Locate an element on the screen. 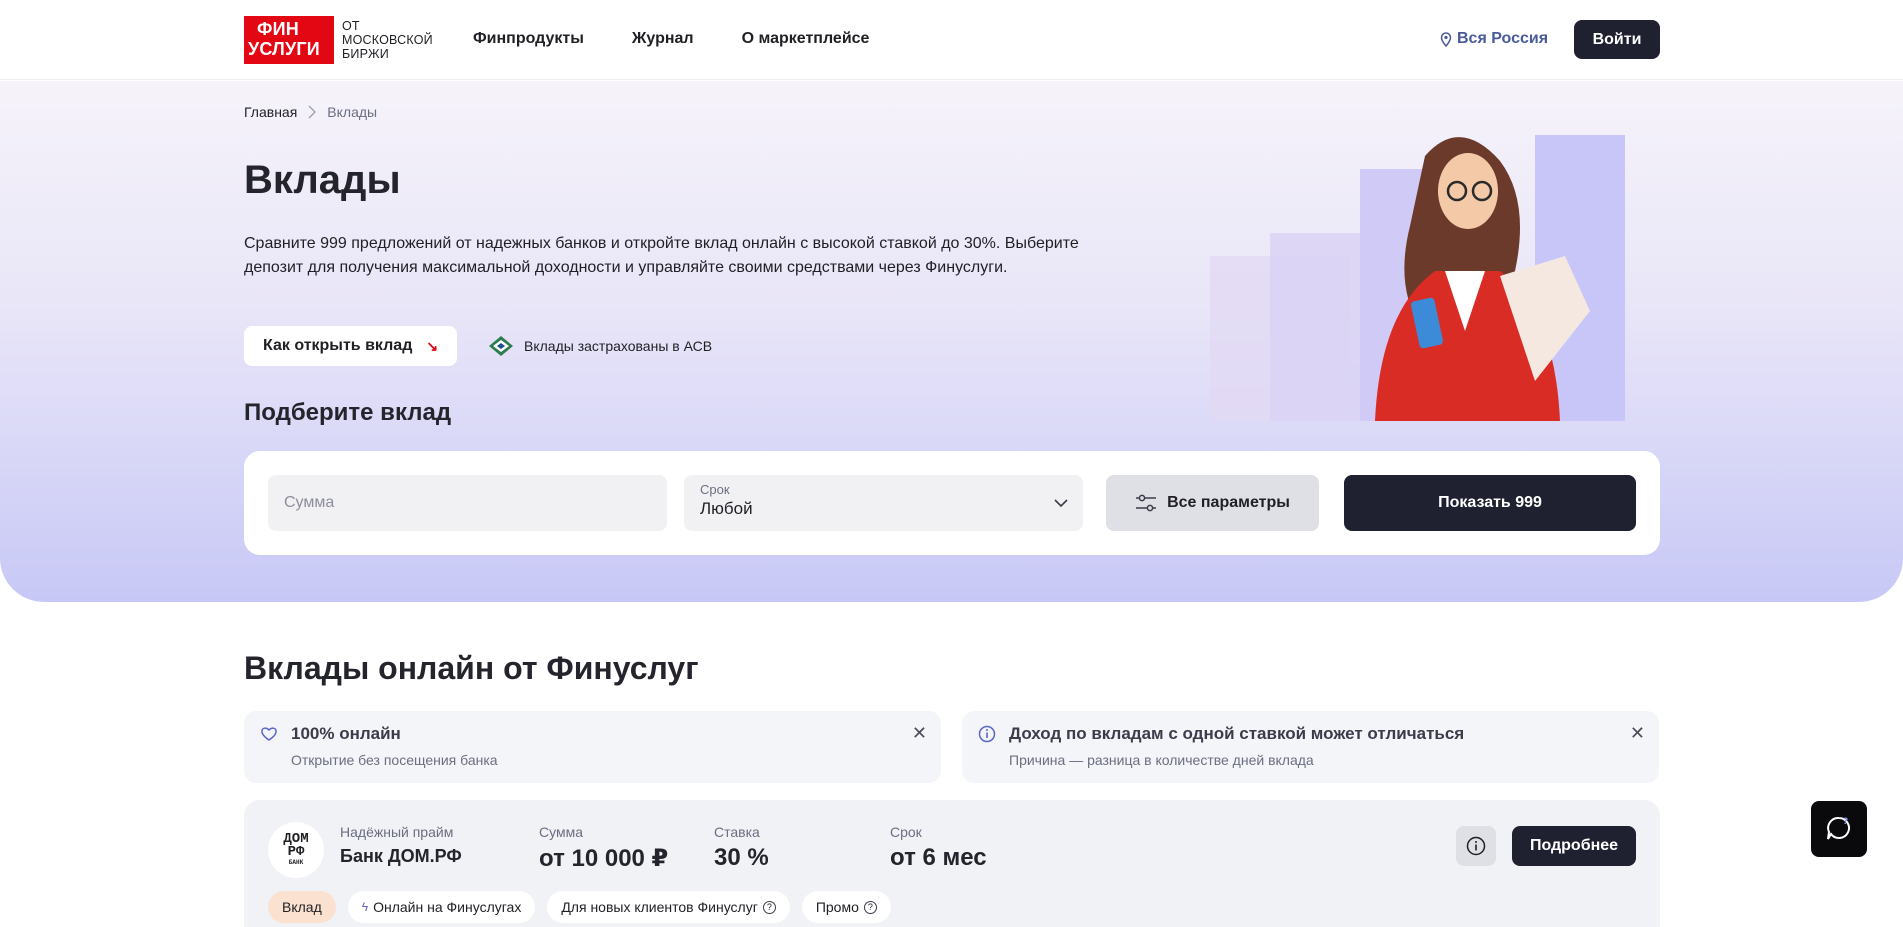  breadcrumb: Главная Вклады is located at coordinates (310, 112).